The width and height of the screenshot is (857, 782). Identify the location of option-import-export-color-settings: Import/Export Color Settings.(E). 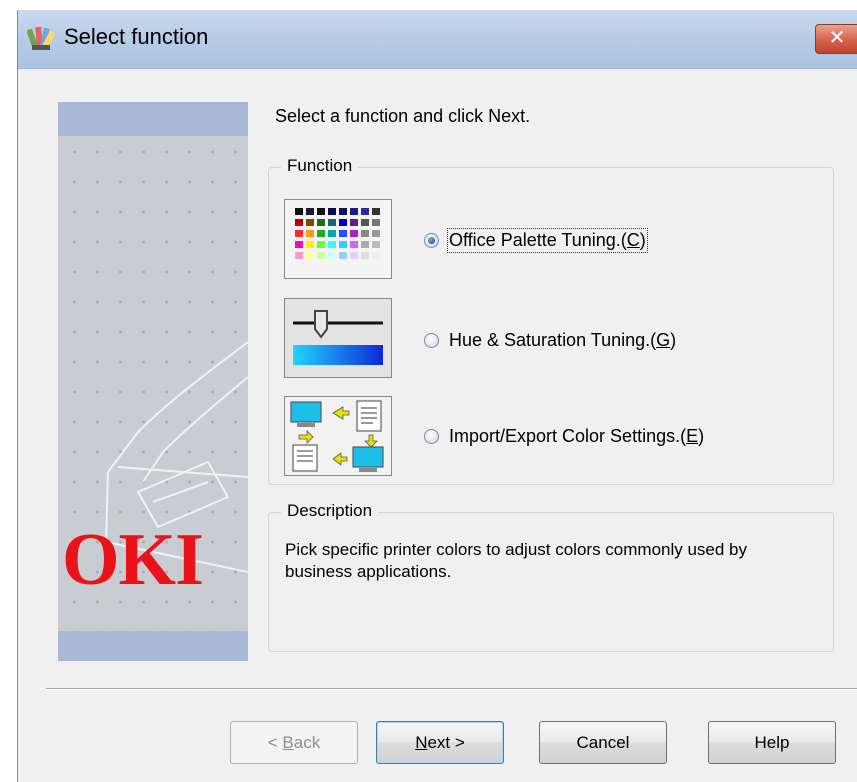
(564, 436).